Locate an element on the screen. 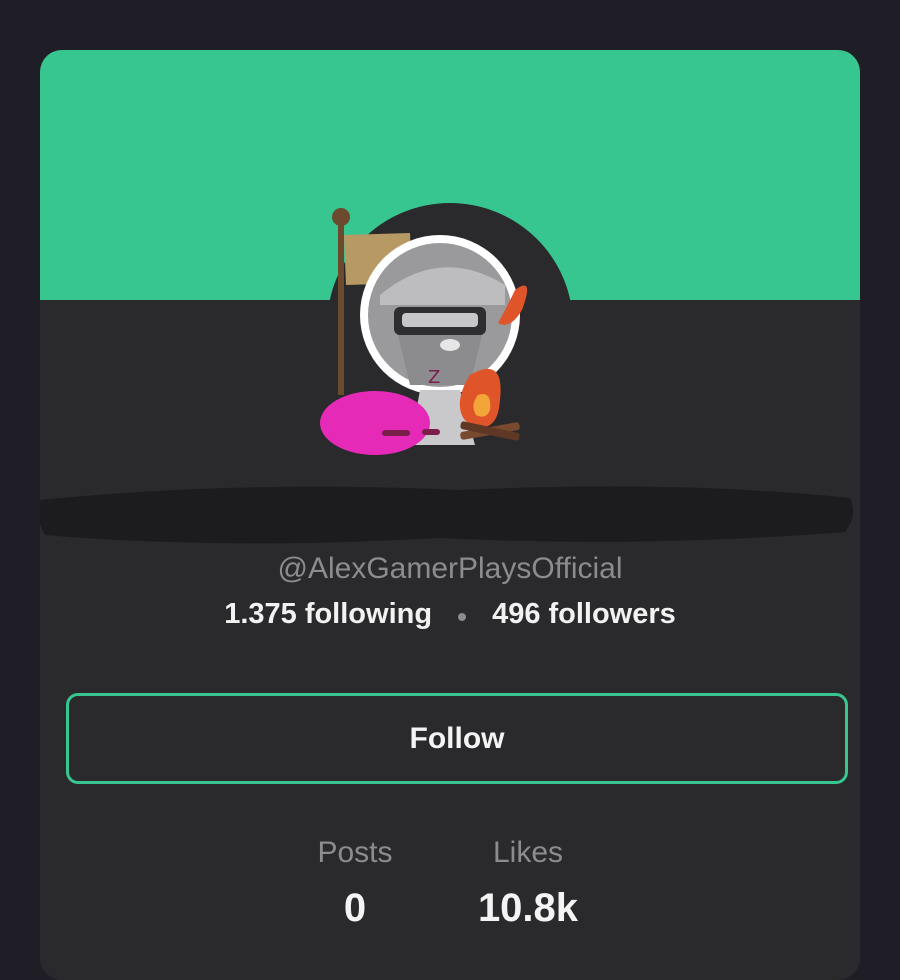 This screenshot has width=900, height=980. followers-link: 496 followers is located at coordinates (584, 614).